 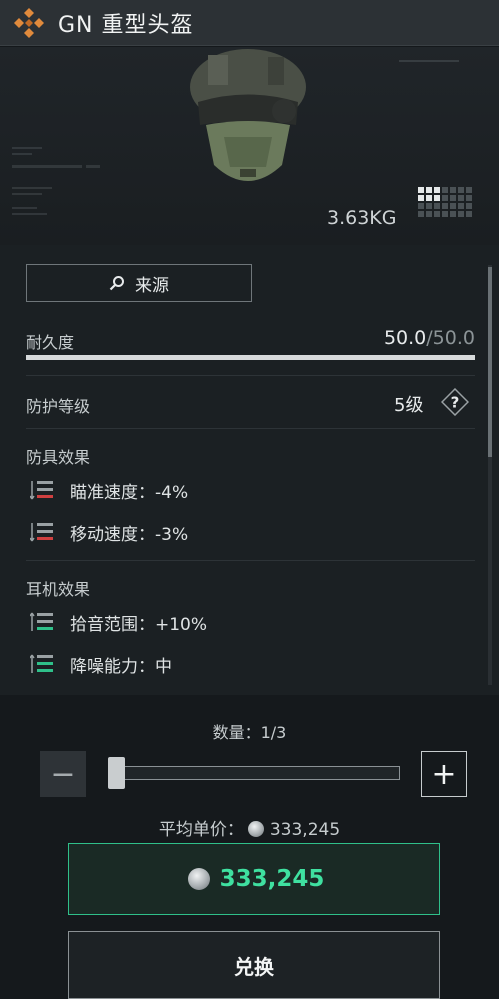 What do you see at coordinates (29, 23) in the screenshot?
I see `diamond-logo-icon` at bounding box center [29, 23].